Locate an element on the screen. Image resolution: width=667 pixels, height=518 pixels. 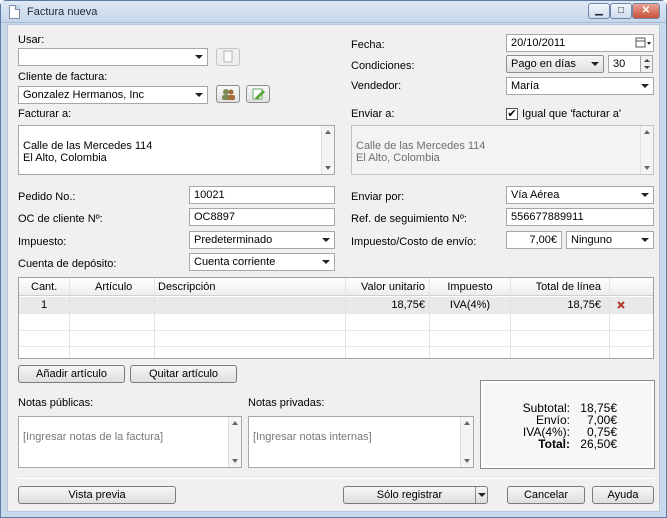
shipping-tax-select: Ninguno is located at coordinates (610, 240).